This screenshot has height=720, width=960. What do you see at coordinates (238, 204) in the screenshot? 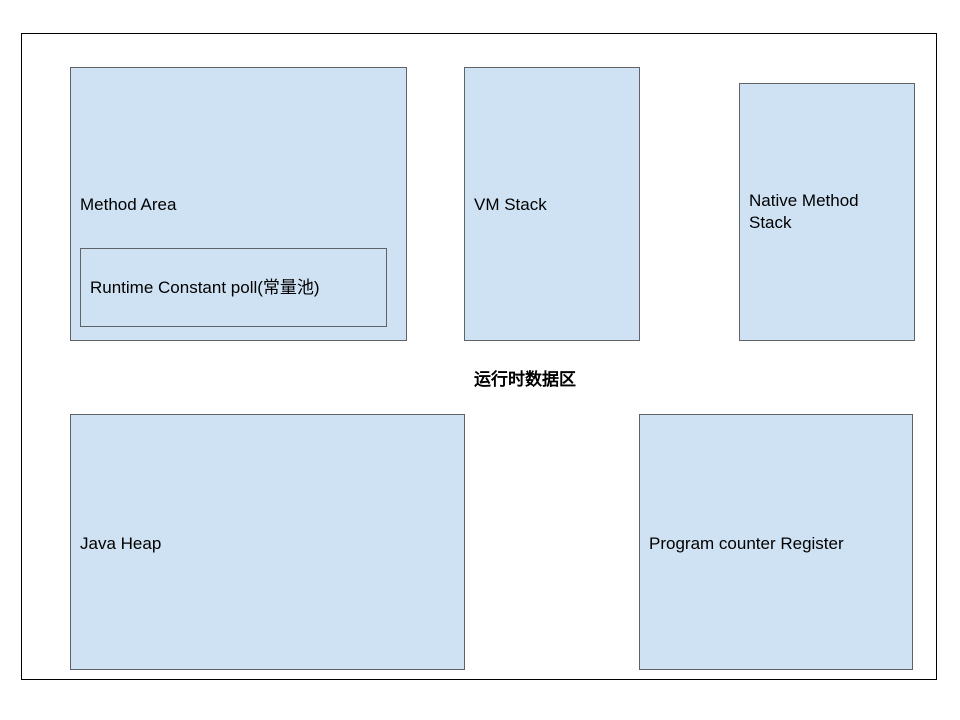
I see `method-area-box: Method Area Runtime Constant poll(常量池)` at bounding box center [238, 204].